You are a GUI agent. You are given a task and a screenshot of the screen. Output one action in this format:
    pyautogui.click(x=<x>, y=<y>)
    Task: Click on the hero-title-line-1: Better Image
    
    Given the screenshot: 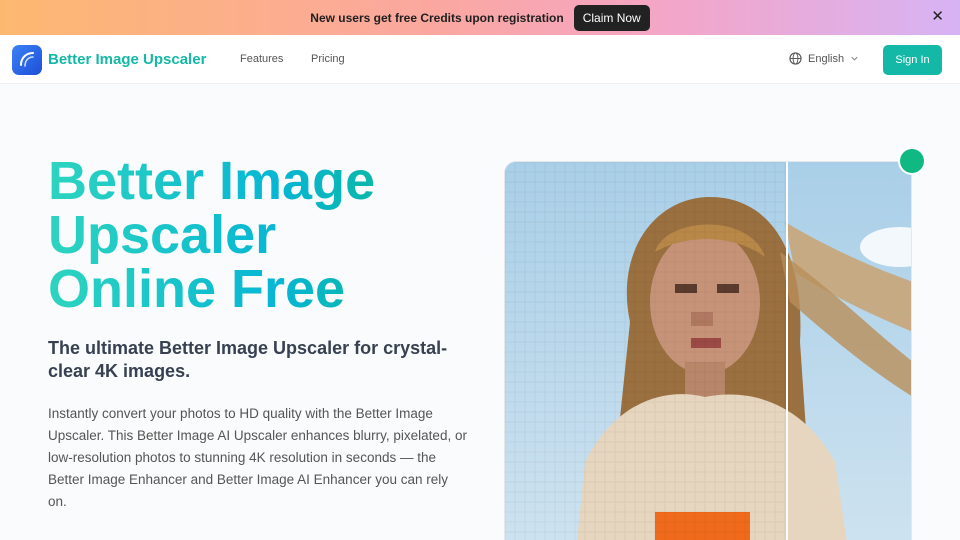 What is the action you would take?
    pyautogui.click(x=212, y=181)
    